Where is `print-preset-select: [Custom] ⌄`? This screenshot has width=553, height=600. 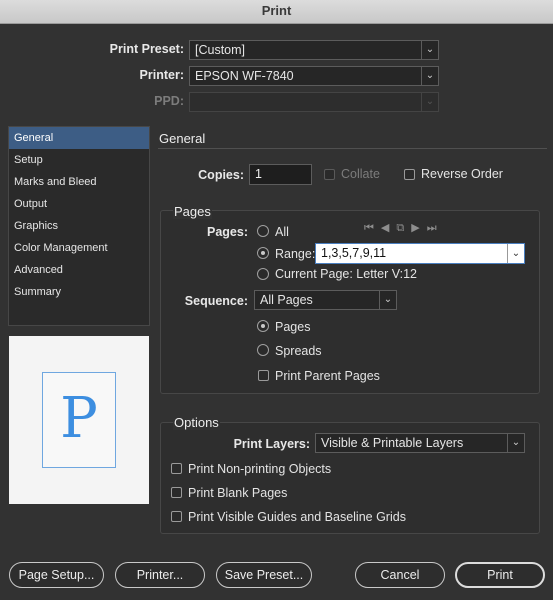 print-preset-select: [Custom] ⌄ is located at coordinates (314, 50).